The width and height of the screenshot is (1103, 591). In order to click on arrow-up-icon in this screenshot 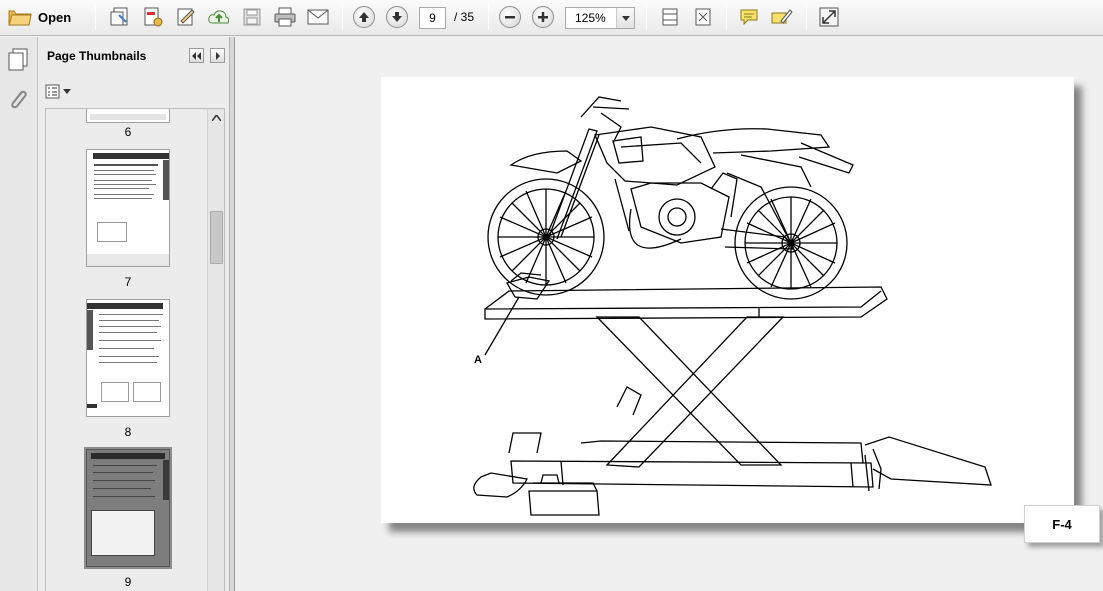, I will do `click(364, 17)`.